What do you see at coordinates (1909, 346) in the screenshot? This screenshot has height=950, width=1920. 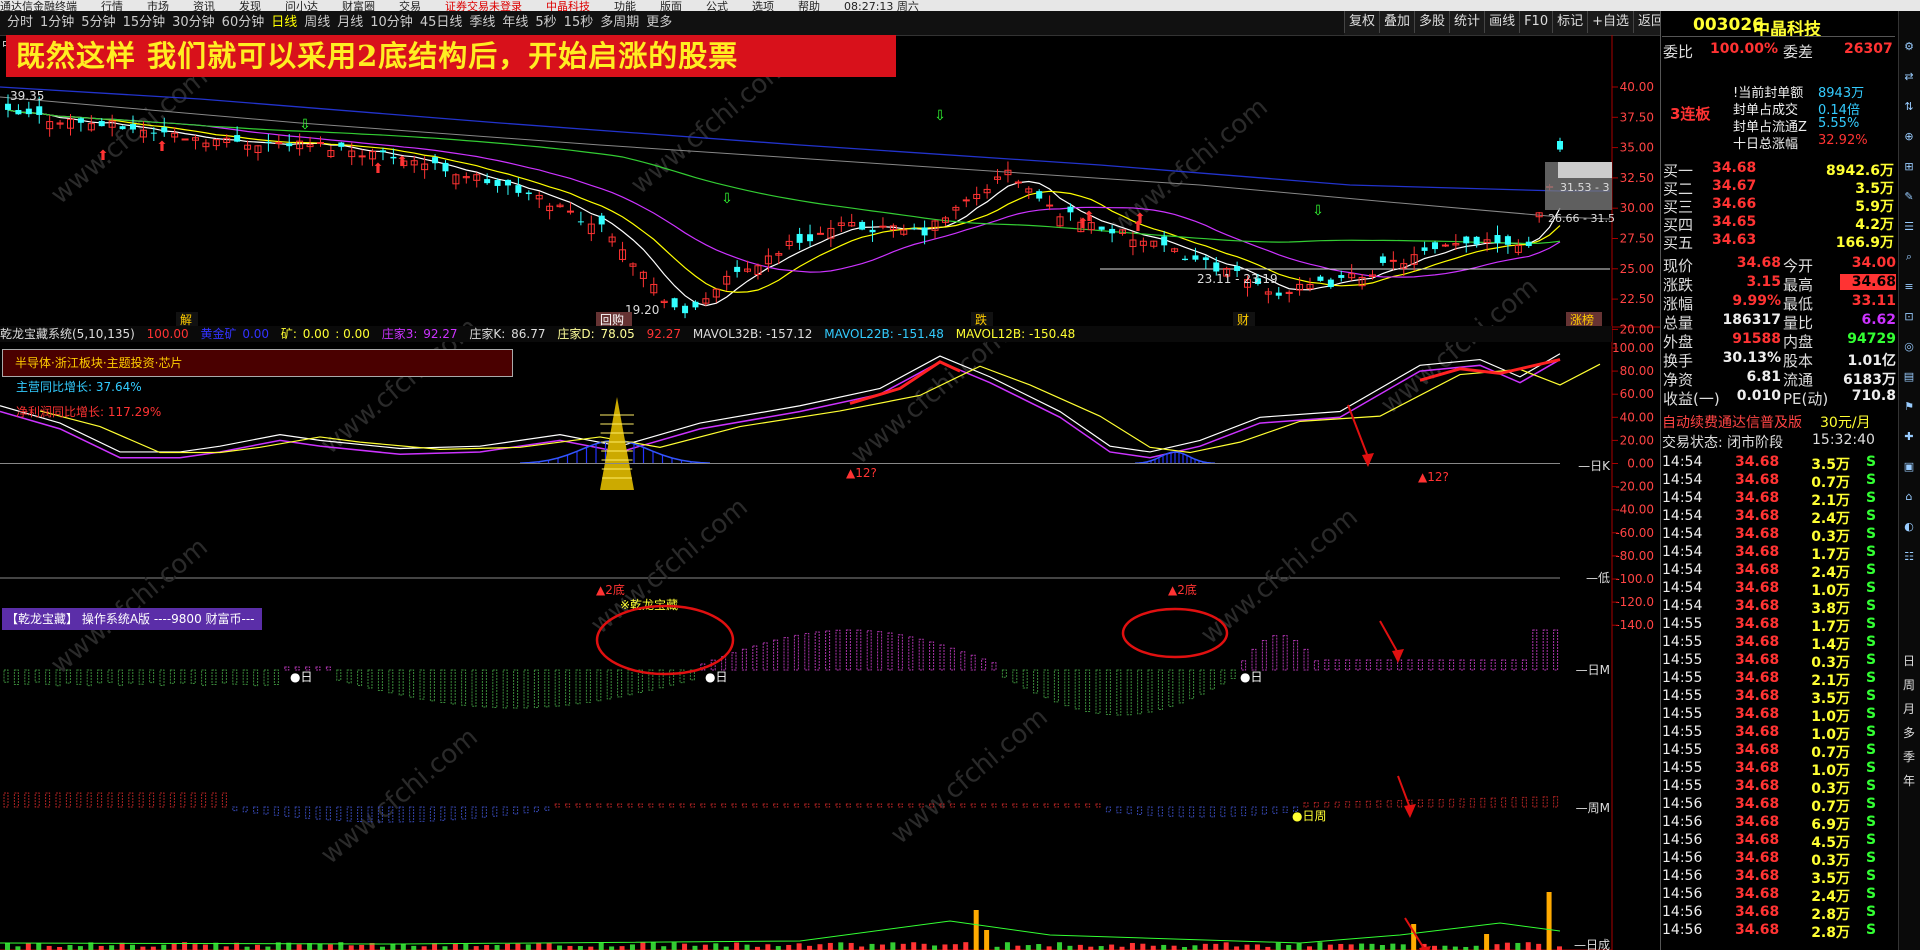 I see `sidebar-tool-icon: ◎` at bounding box center [1909, 346].